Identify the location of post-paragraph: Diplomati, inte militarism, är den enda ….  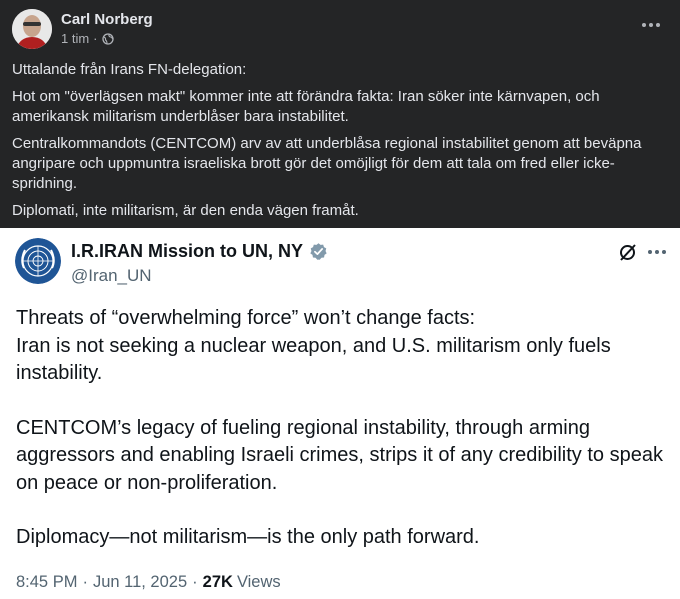
(185, 210).